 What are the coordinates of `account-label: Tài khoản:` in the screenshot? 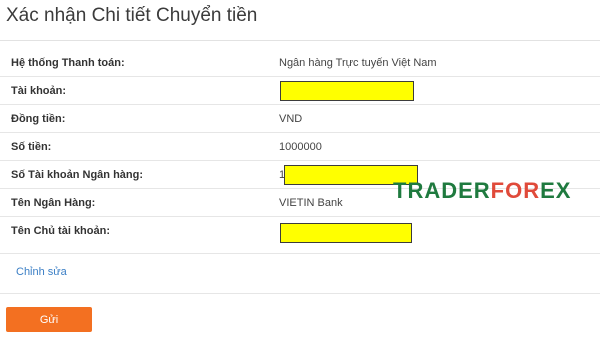 It's located at (39, 91).